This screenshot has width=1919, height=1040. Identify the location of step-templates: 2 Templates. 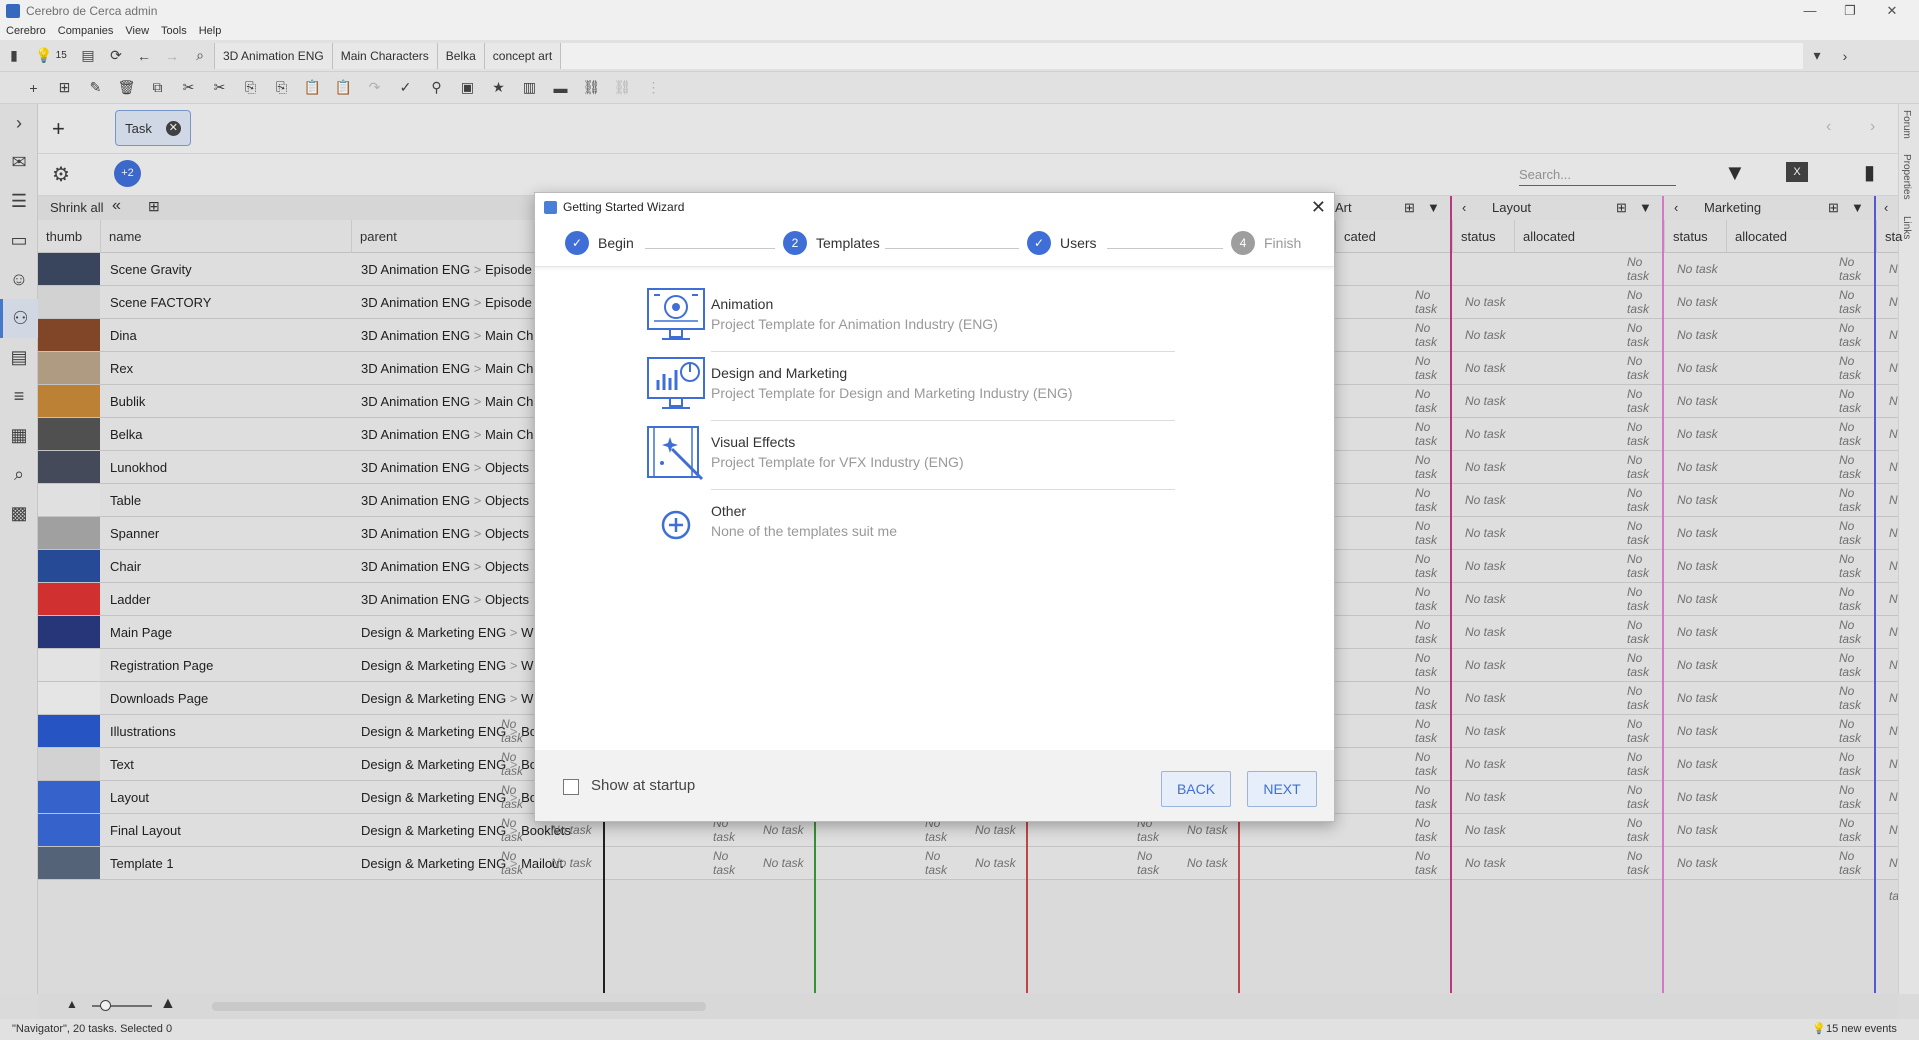
(831, 243).